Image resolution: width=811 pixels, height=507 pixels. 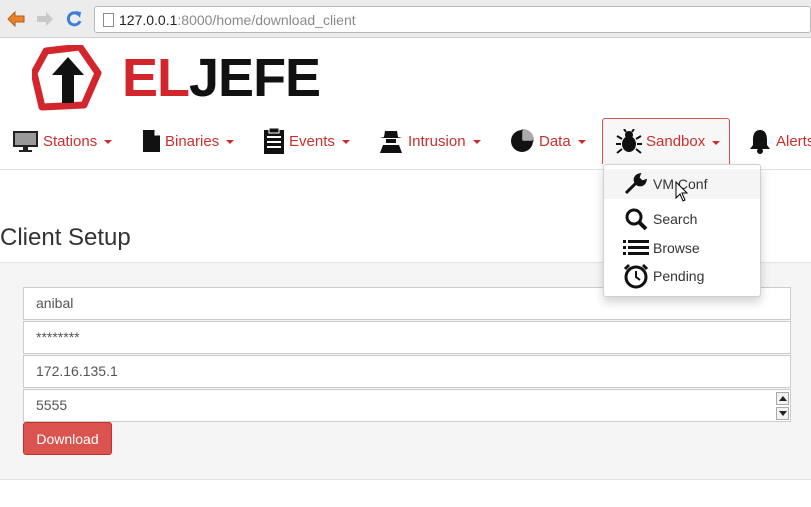 I want to click on dropdown-item-pending: Pending, so click(x=682, y=276).